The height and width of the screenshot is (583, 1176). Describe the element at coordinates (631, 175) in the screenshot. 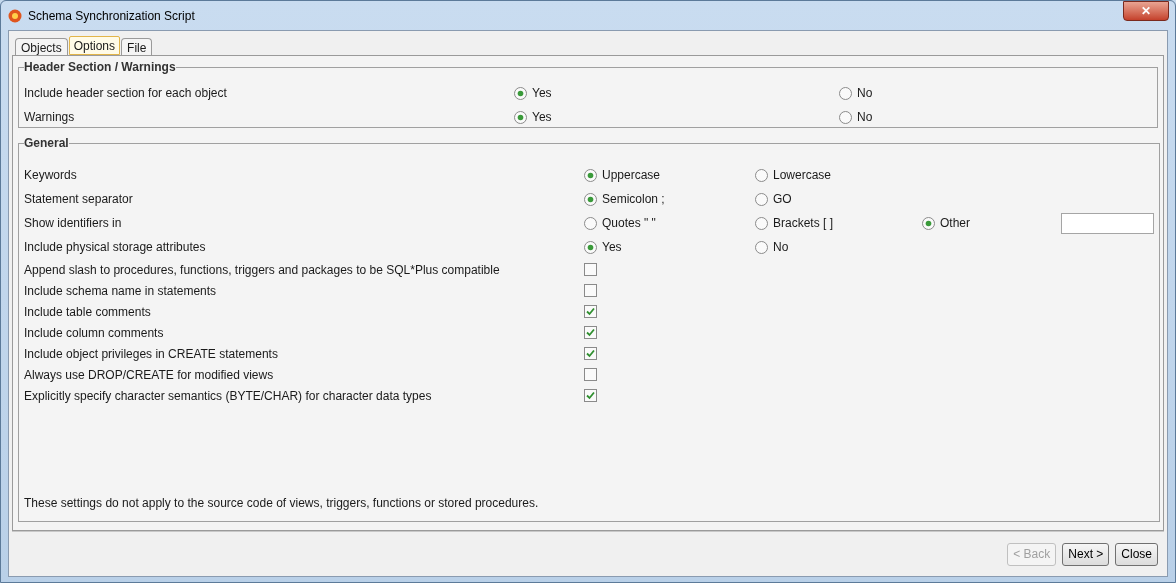

I see `radio-label: Uppercase` at that location.